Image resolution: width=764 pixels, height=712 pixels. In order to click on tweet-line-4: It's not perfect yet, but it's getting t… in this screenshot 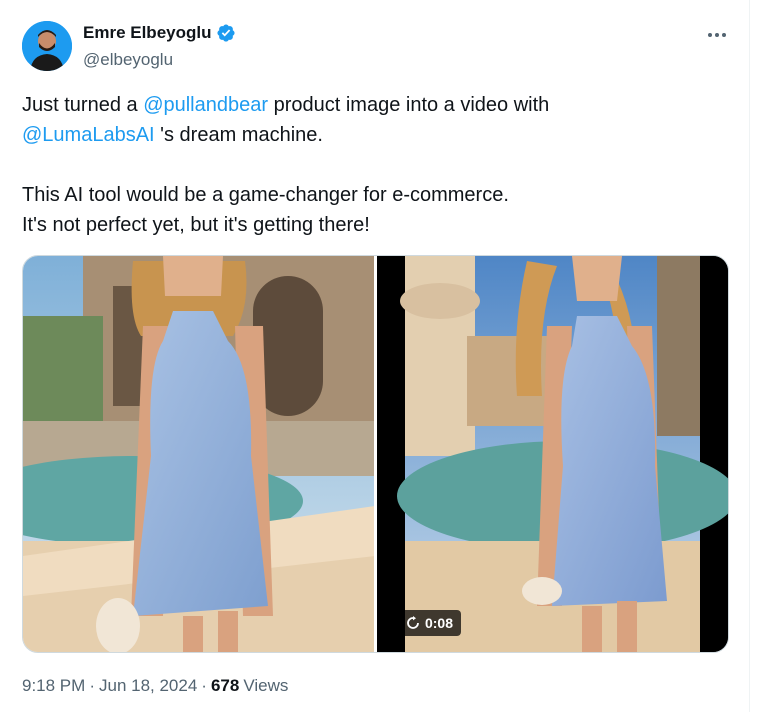, I will do `click(196, 225)`.